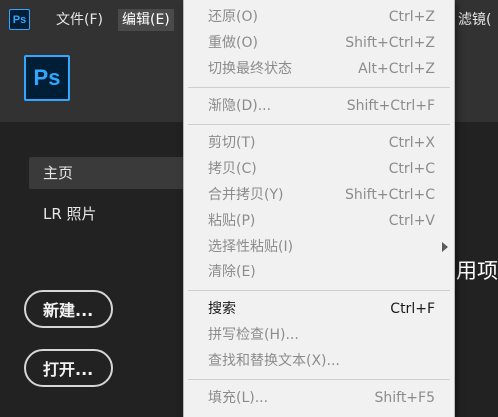 The width and height of the screenshot is (498, 417). I want to click on menu-item-copy: 拷贝(C) Ctrl+C, so click(319, 169).